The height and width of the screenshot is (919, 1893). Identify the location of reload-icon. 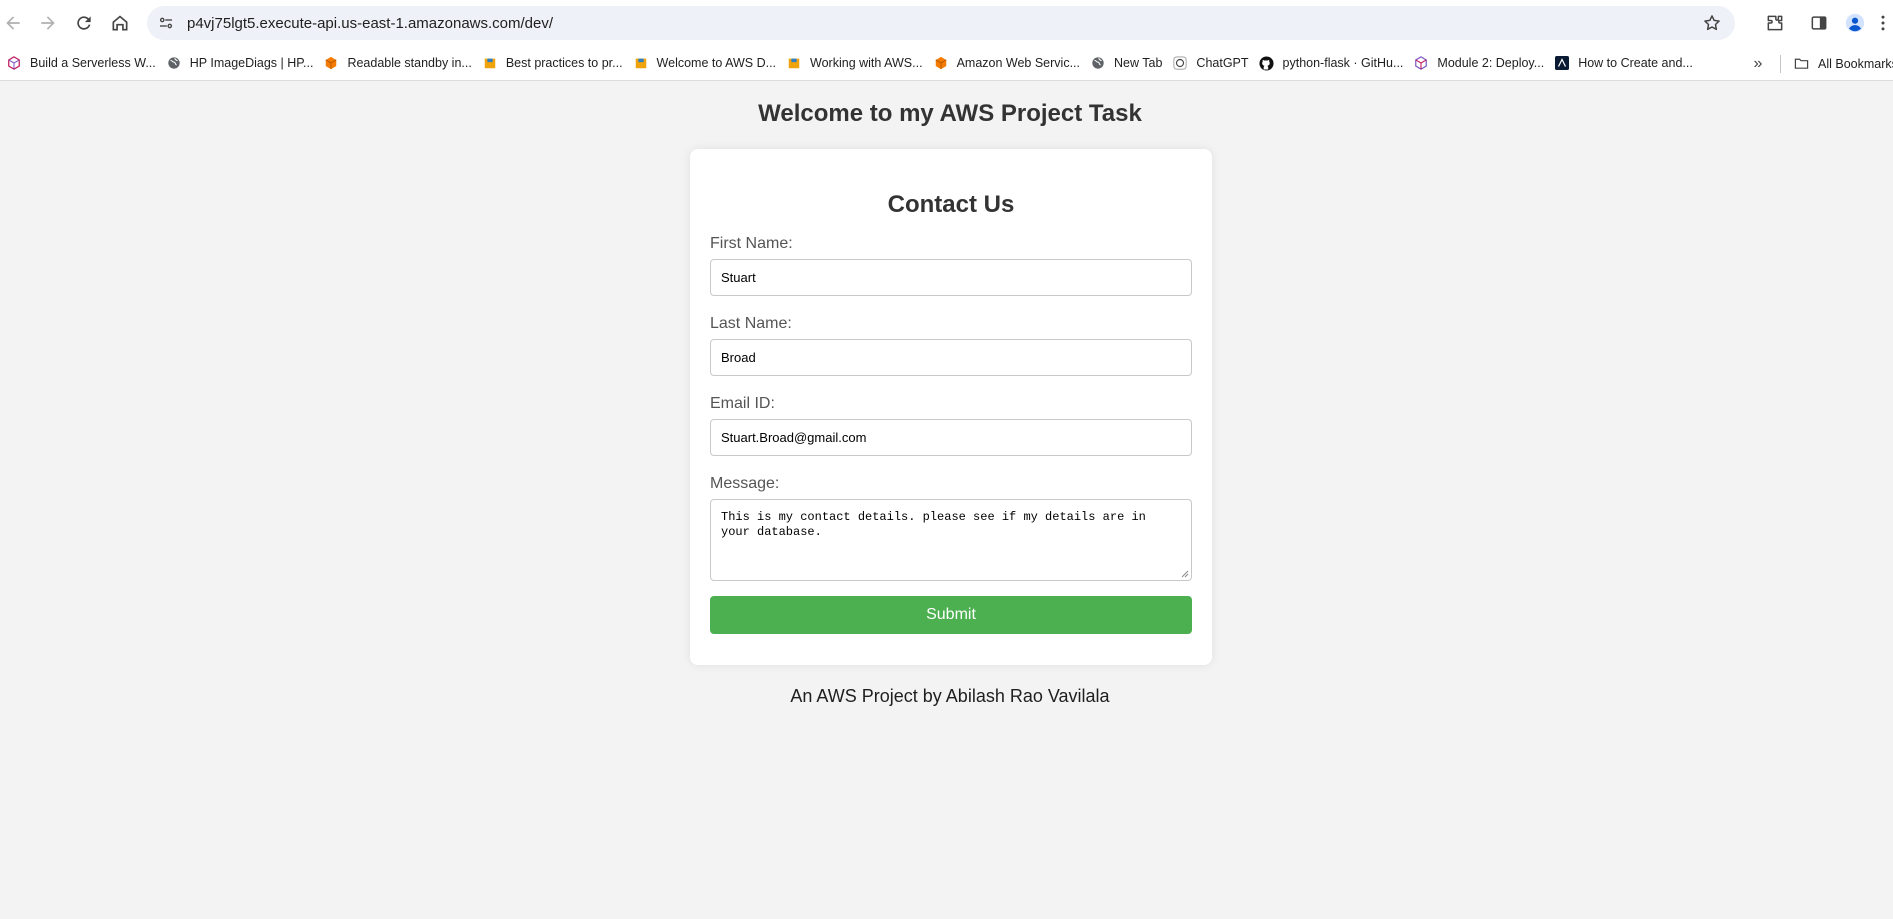
(84, 23).